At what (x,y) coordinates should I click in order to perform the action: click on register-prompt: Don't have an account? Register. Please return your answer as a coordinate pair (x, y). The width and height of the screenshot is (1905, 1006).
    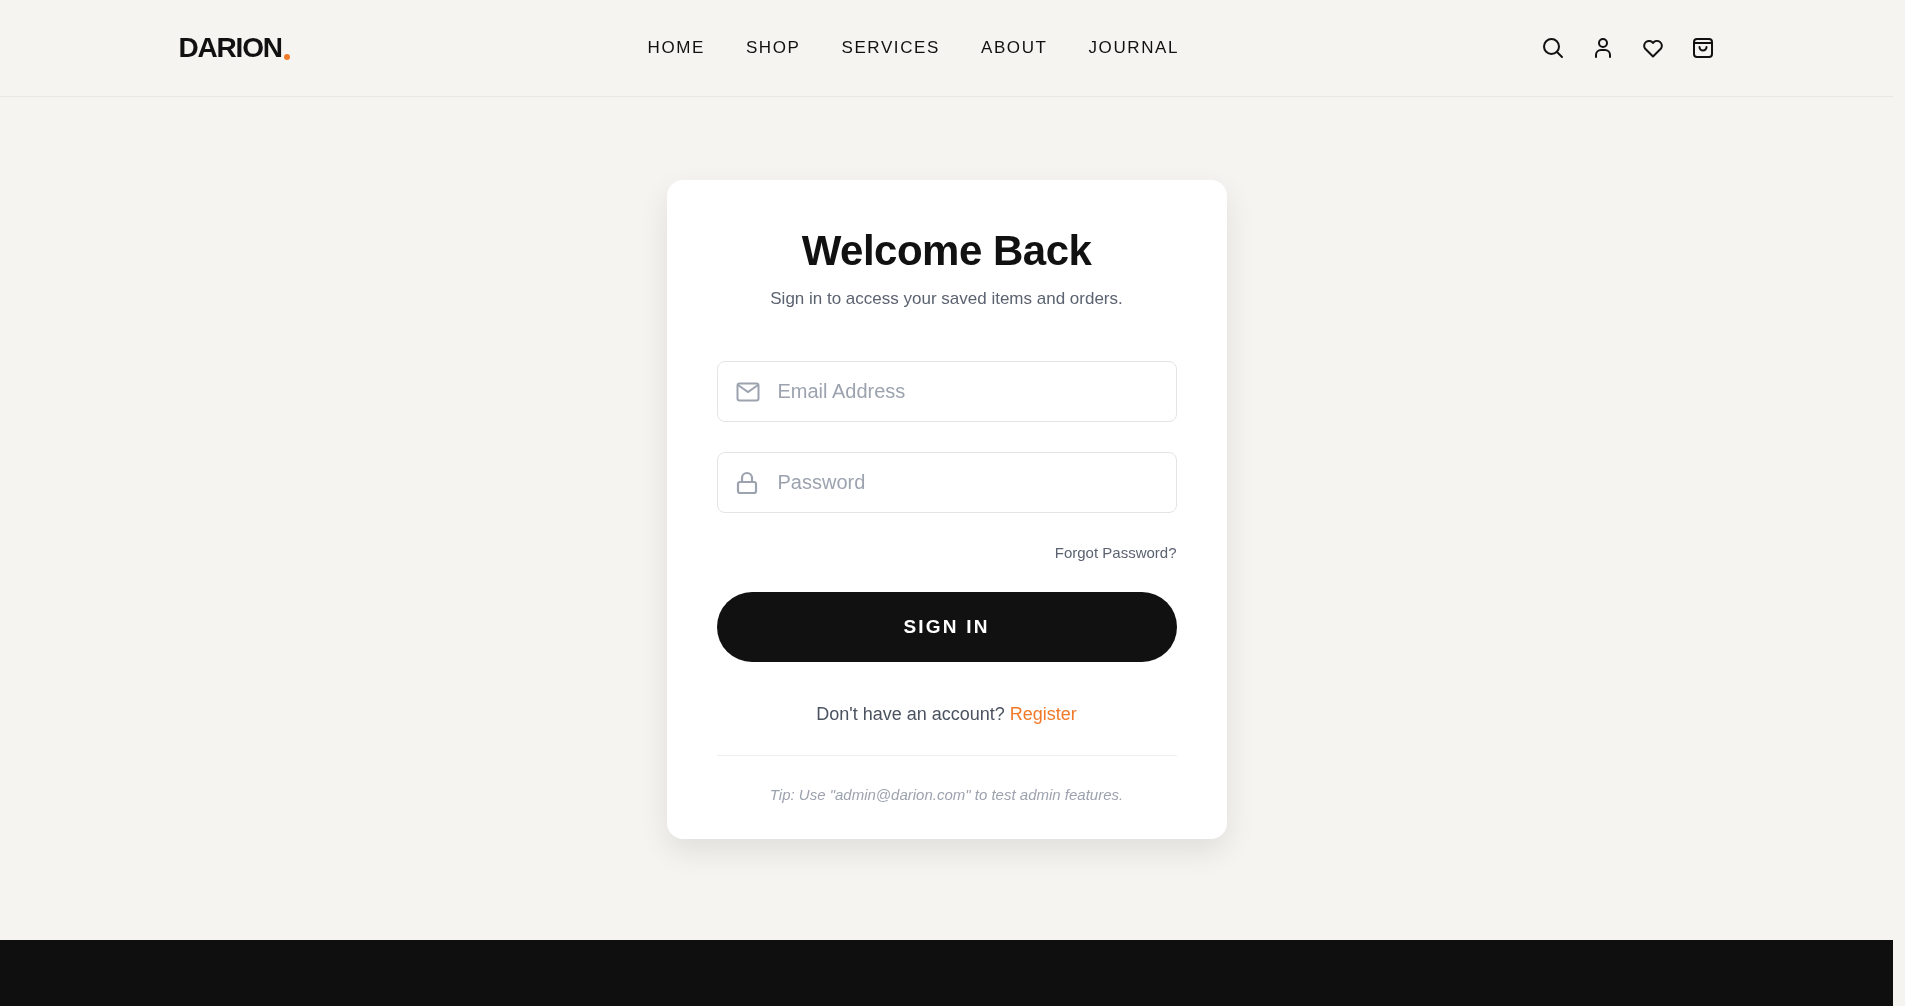
    Looking at the image, I should click on (946, 714).